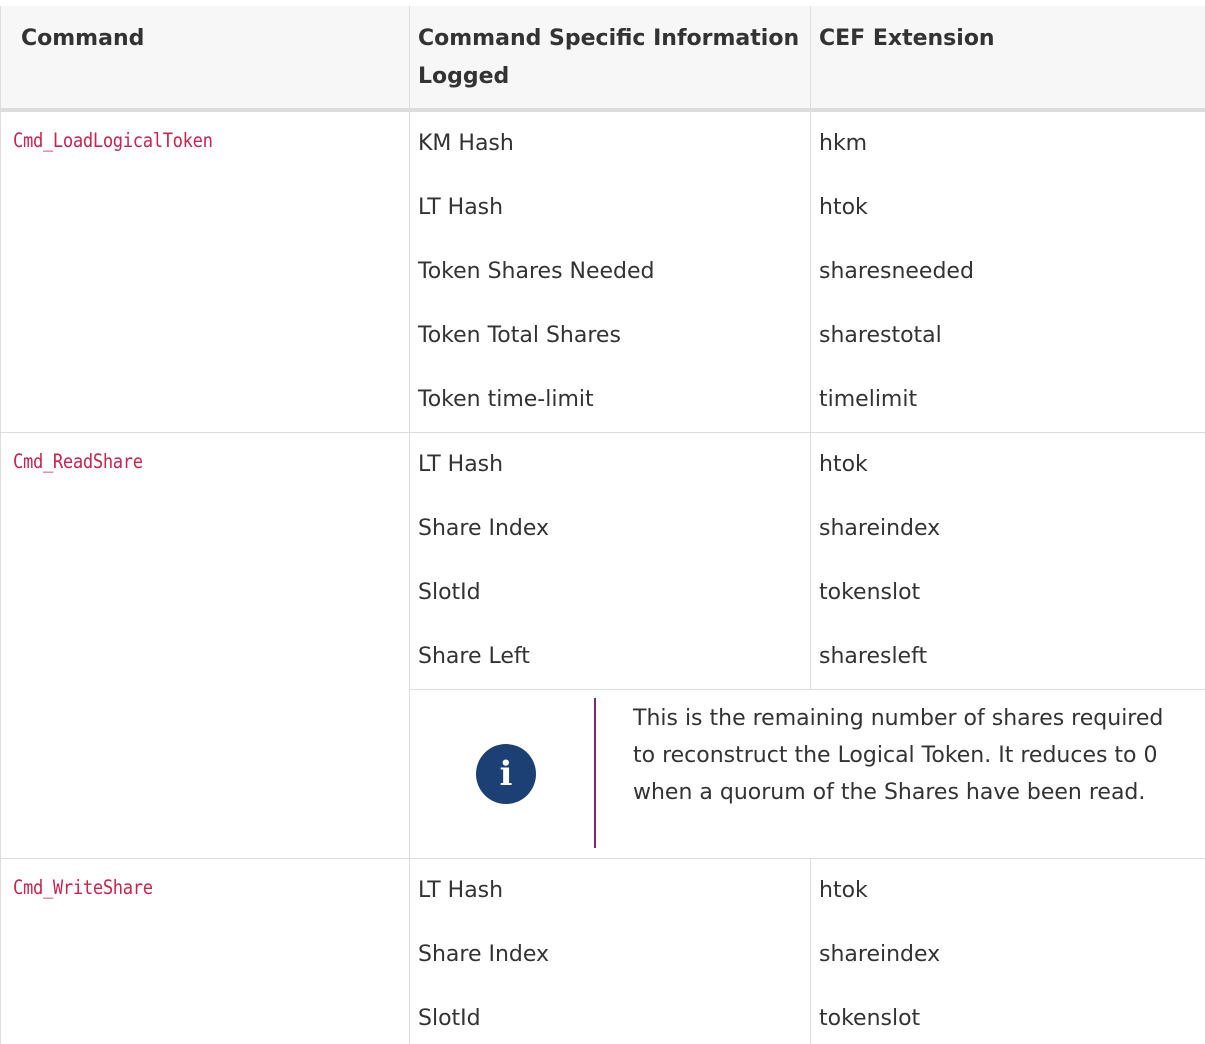  What do you see at coordinates (610, 400) in the screenshot?
I see `info-cell: Token time-limit` at bounding box center [610, 400].